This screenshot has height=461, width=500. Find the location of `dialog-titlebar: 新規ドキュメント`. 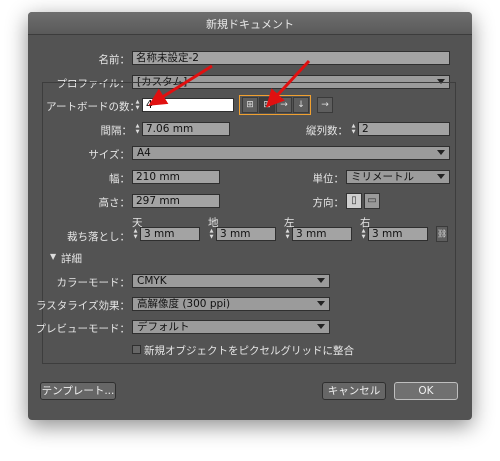

dialog-titlebar: 新規ドキュメント is located at coordinates (250, 23).